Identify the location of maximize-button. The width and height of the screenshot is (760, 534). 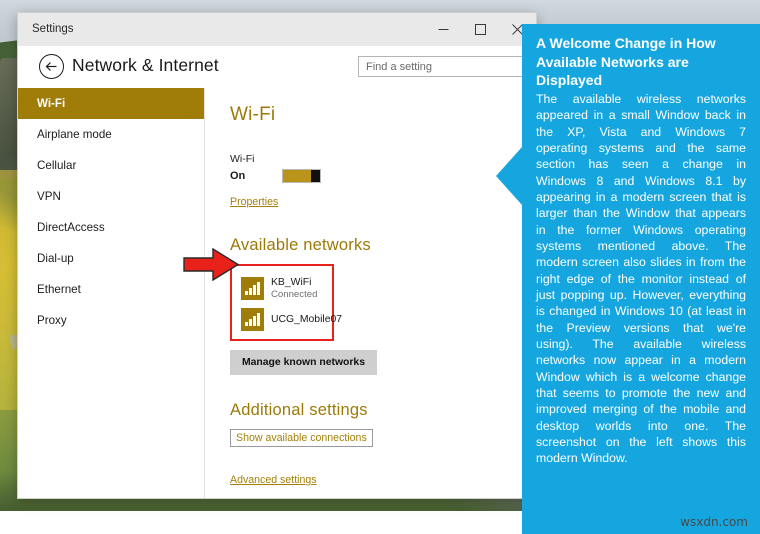
(480, 29).